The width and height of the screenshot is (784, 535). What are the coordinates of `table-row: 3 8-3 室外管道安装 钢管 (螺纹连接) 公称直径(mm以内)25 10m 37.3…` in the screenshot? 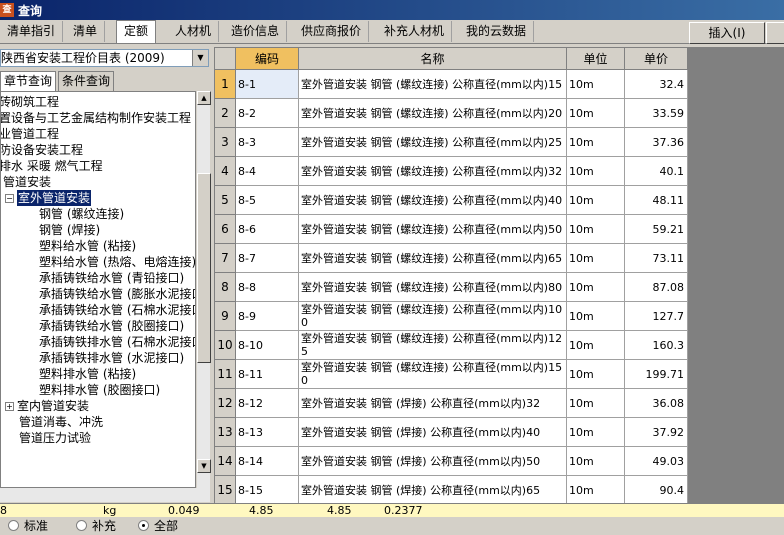 It's located at (451, 142).